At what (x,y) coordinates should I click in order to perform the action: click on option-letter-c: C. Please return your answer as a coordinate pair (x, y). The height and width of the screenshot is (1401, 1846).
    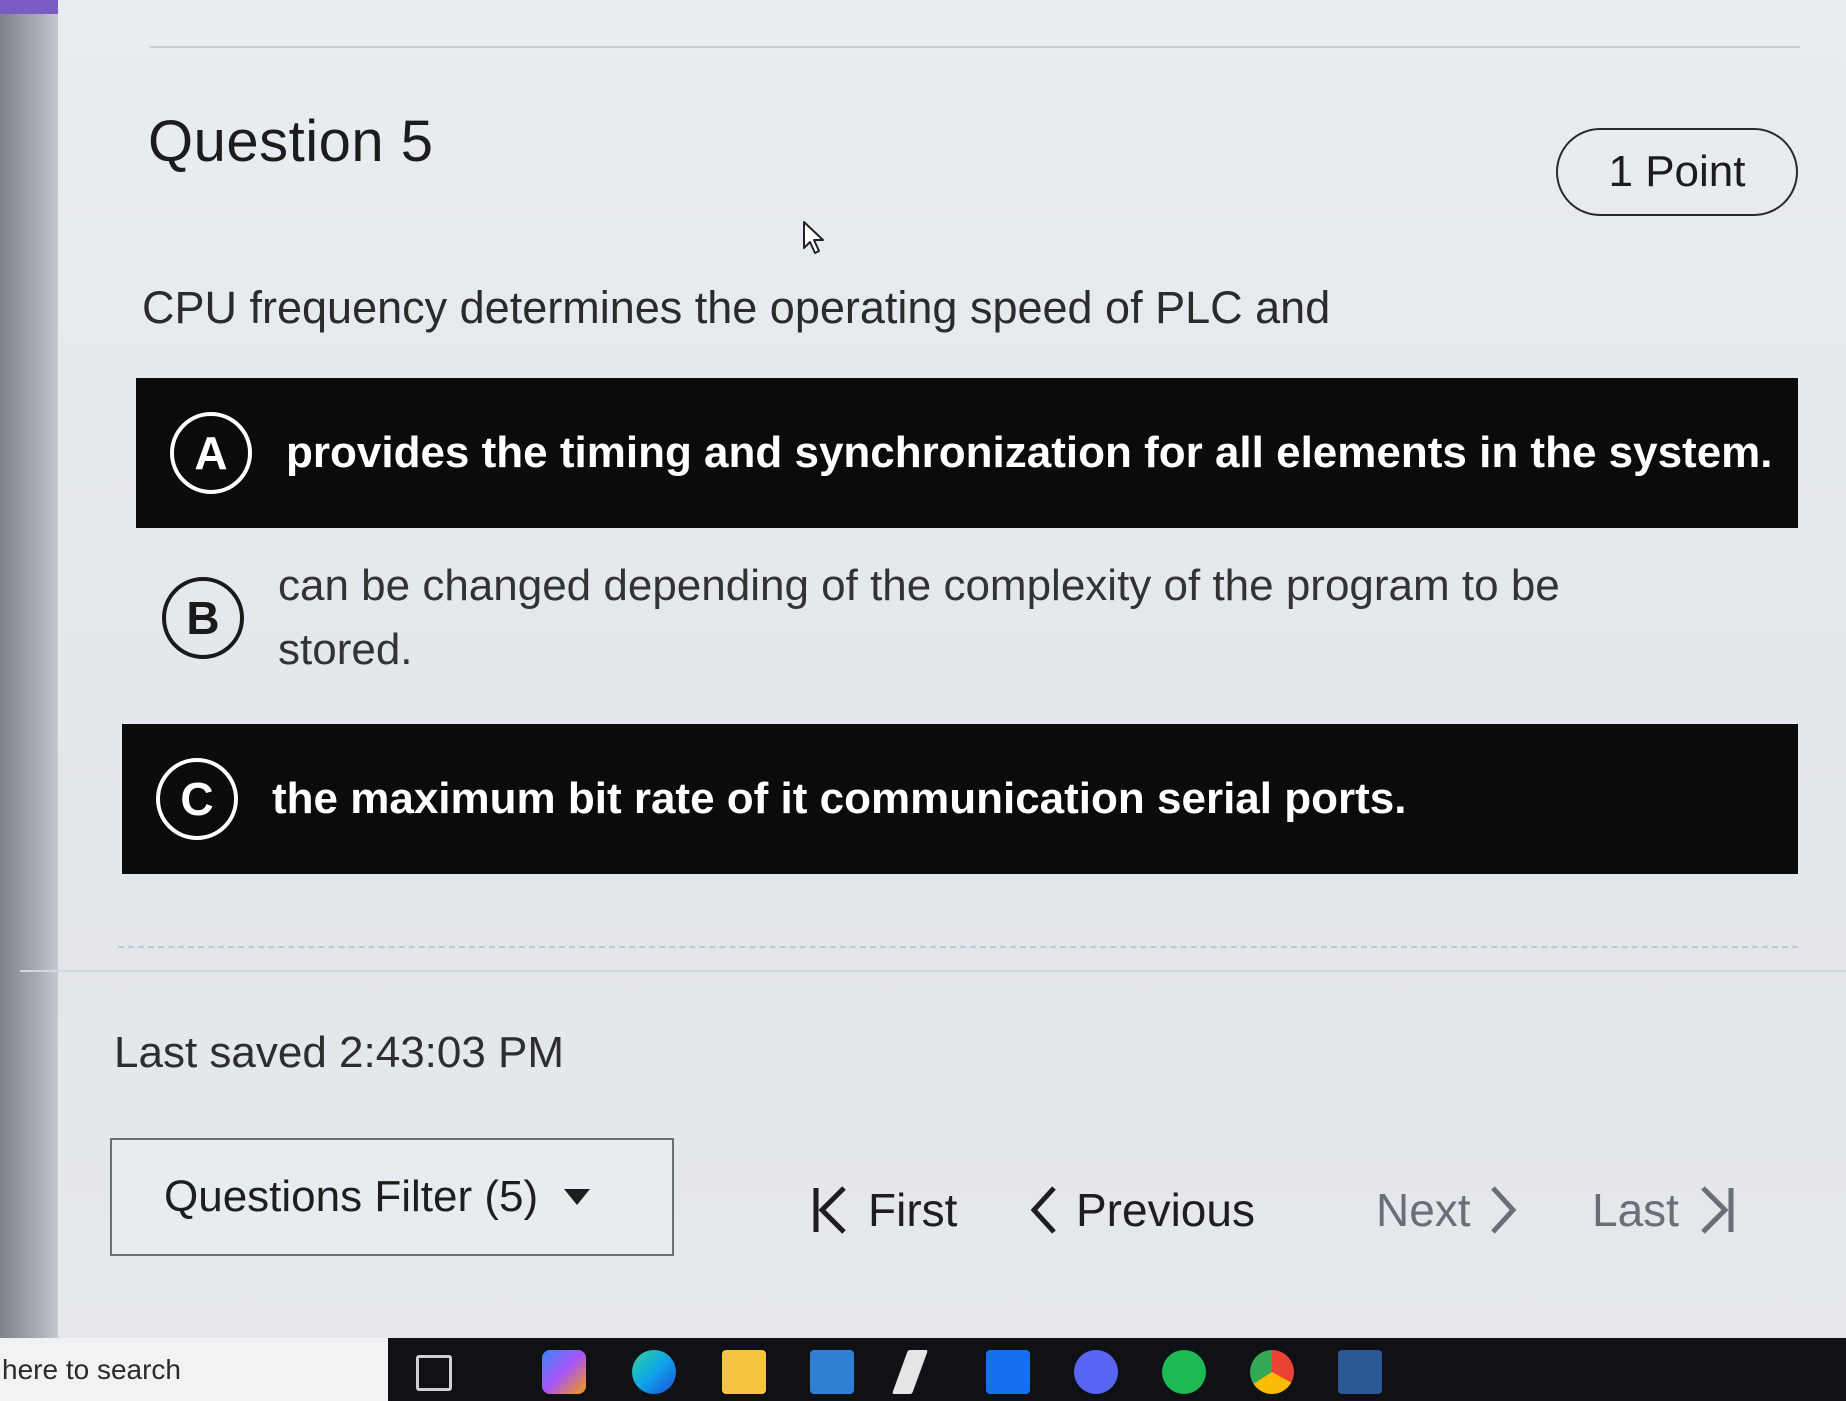
    Looking at the image, I should click on (197, 799).